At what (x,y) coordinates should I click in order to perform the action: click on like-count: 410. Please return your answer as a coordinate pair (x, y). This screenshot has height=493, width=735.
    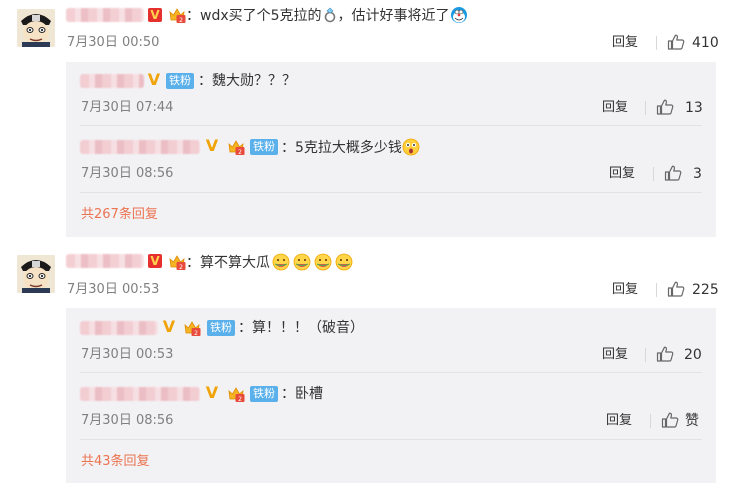
    Looking at the image, I should click on (705, 43).